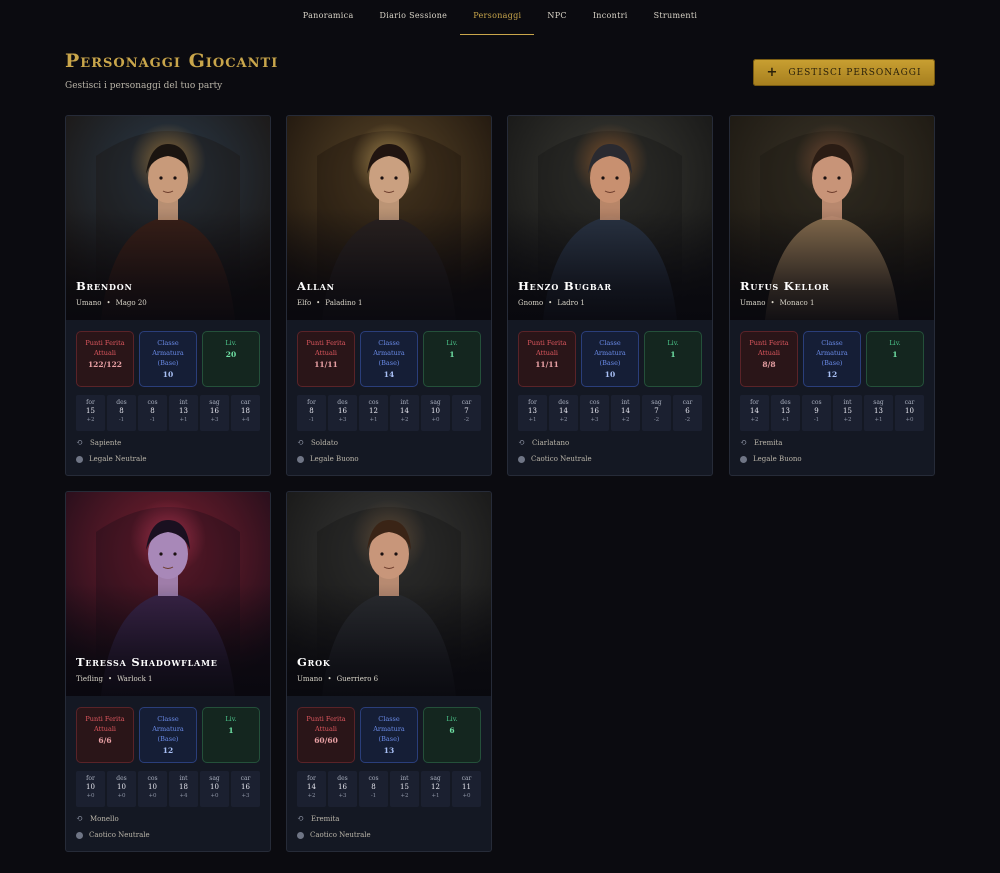 The image size is (1000, 873). Describe the element at coordinates (561, 459) in the screenshot. I see `character-alignment: Caotico Neutrale` at that location.